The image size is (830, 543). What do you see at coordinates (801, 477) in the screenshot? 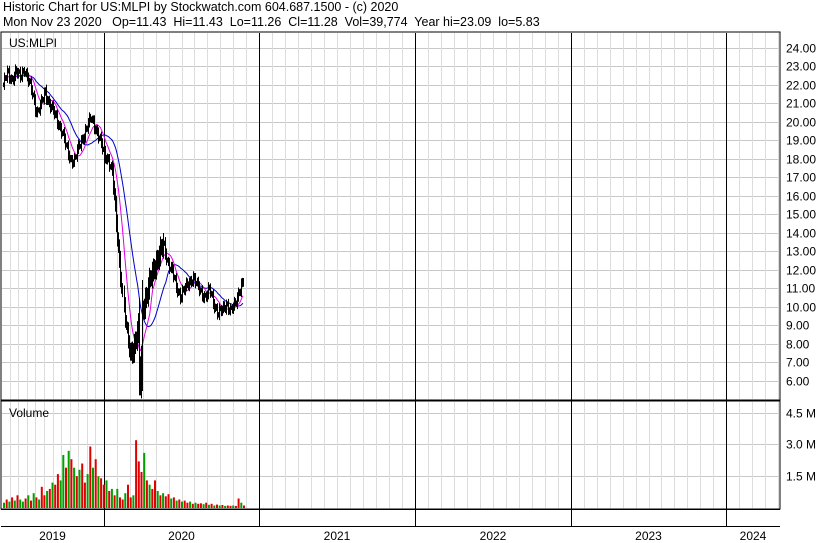
I see `volume-tick-label: 1.5 M` at bounding box center [801, 477].